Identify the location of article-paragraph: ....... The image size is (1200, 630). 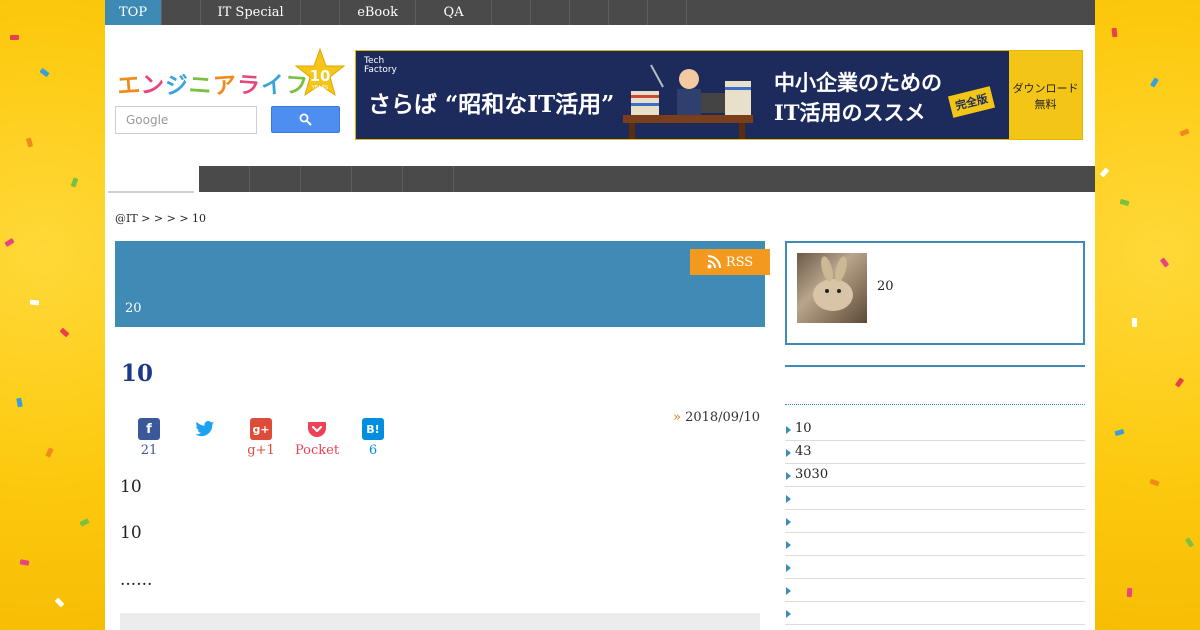
(136, 580).